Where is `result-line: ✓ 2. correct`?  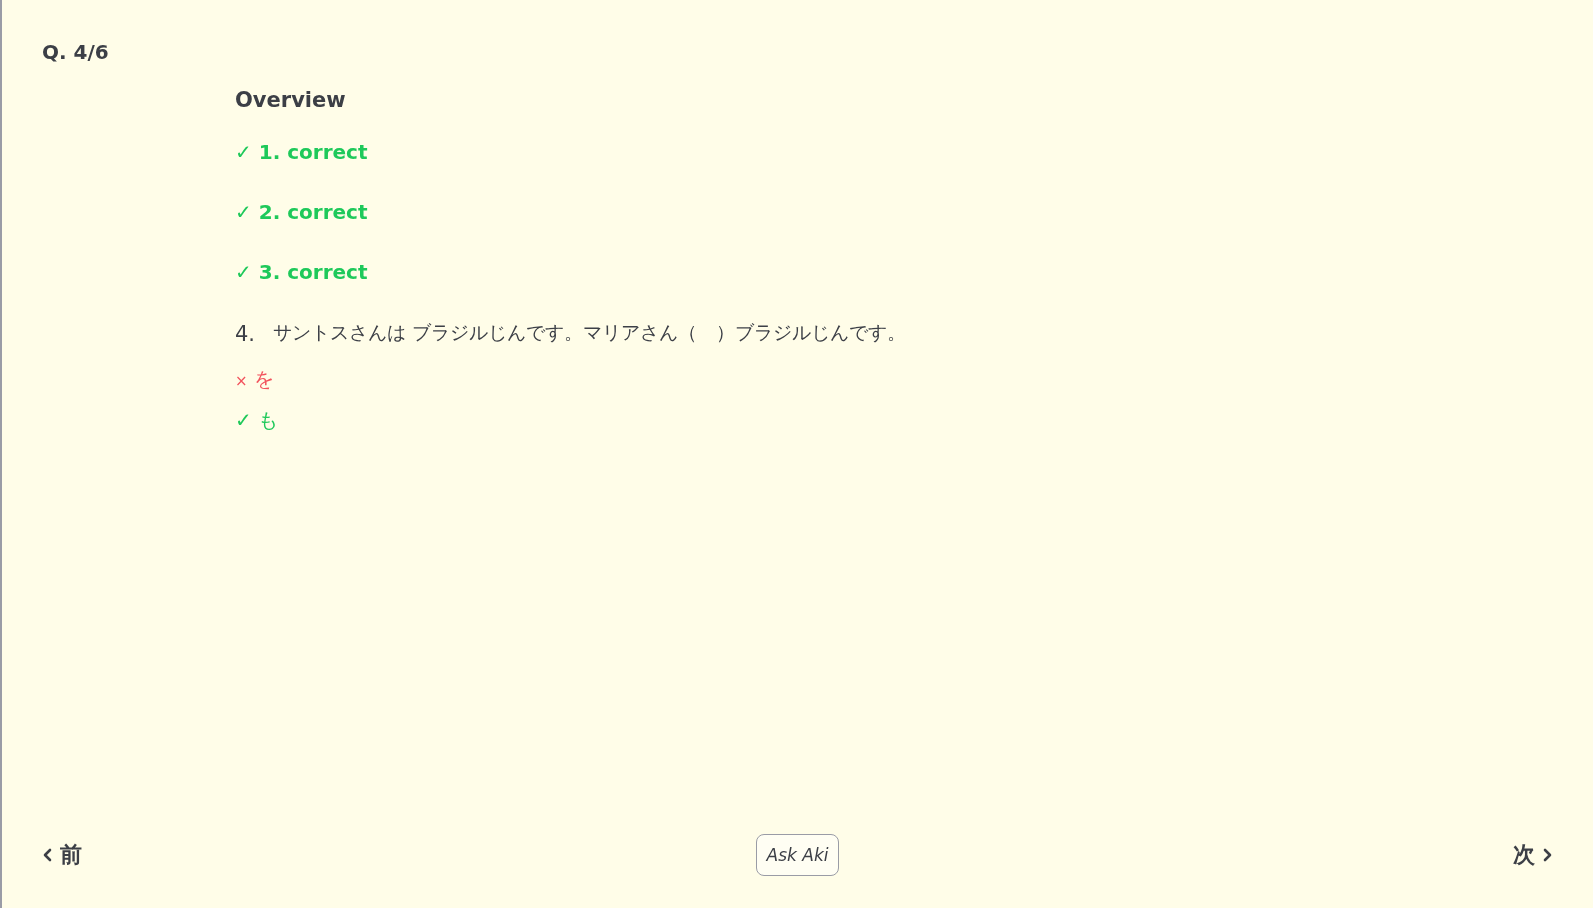
result-line: ✓ 2. correct is located at coordinates (301, 212).